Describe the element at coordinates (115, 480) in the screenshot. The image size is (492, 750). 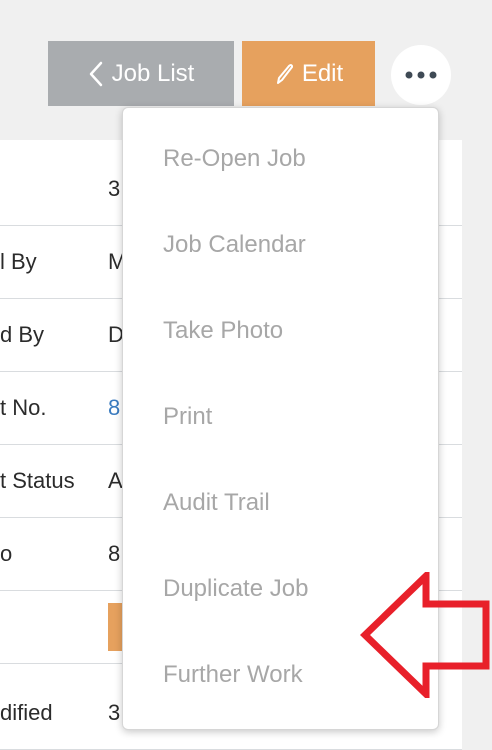
I see `detail-row-value: A` at that location.